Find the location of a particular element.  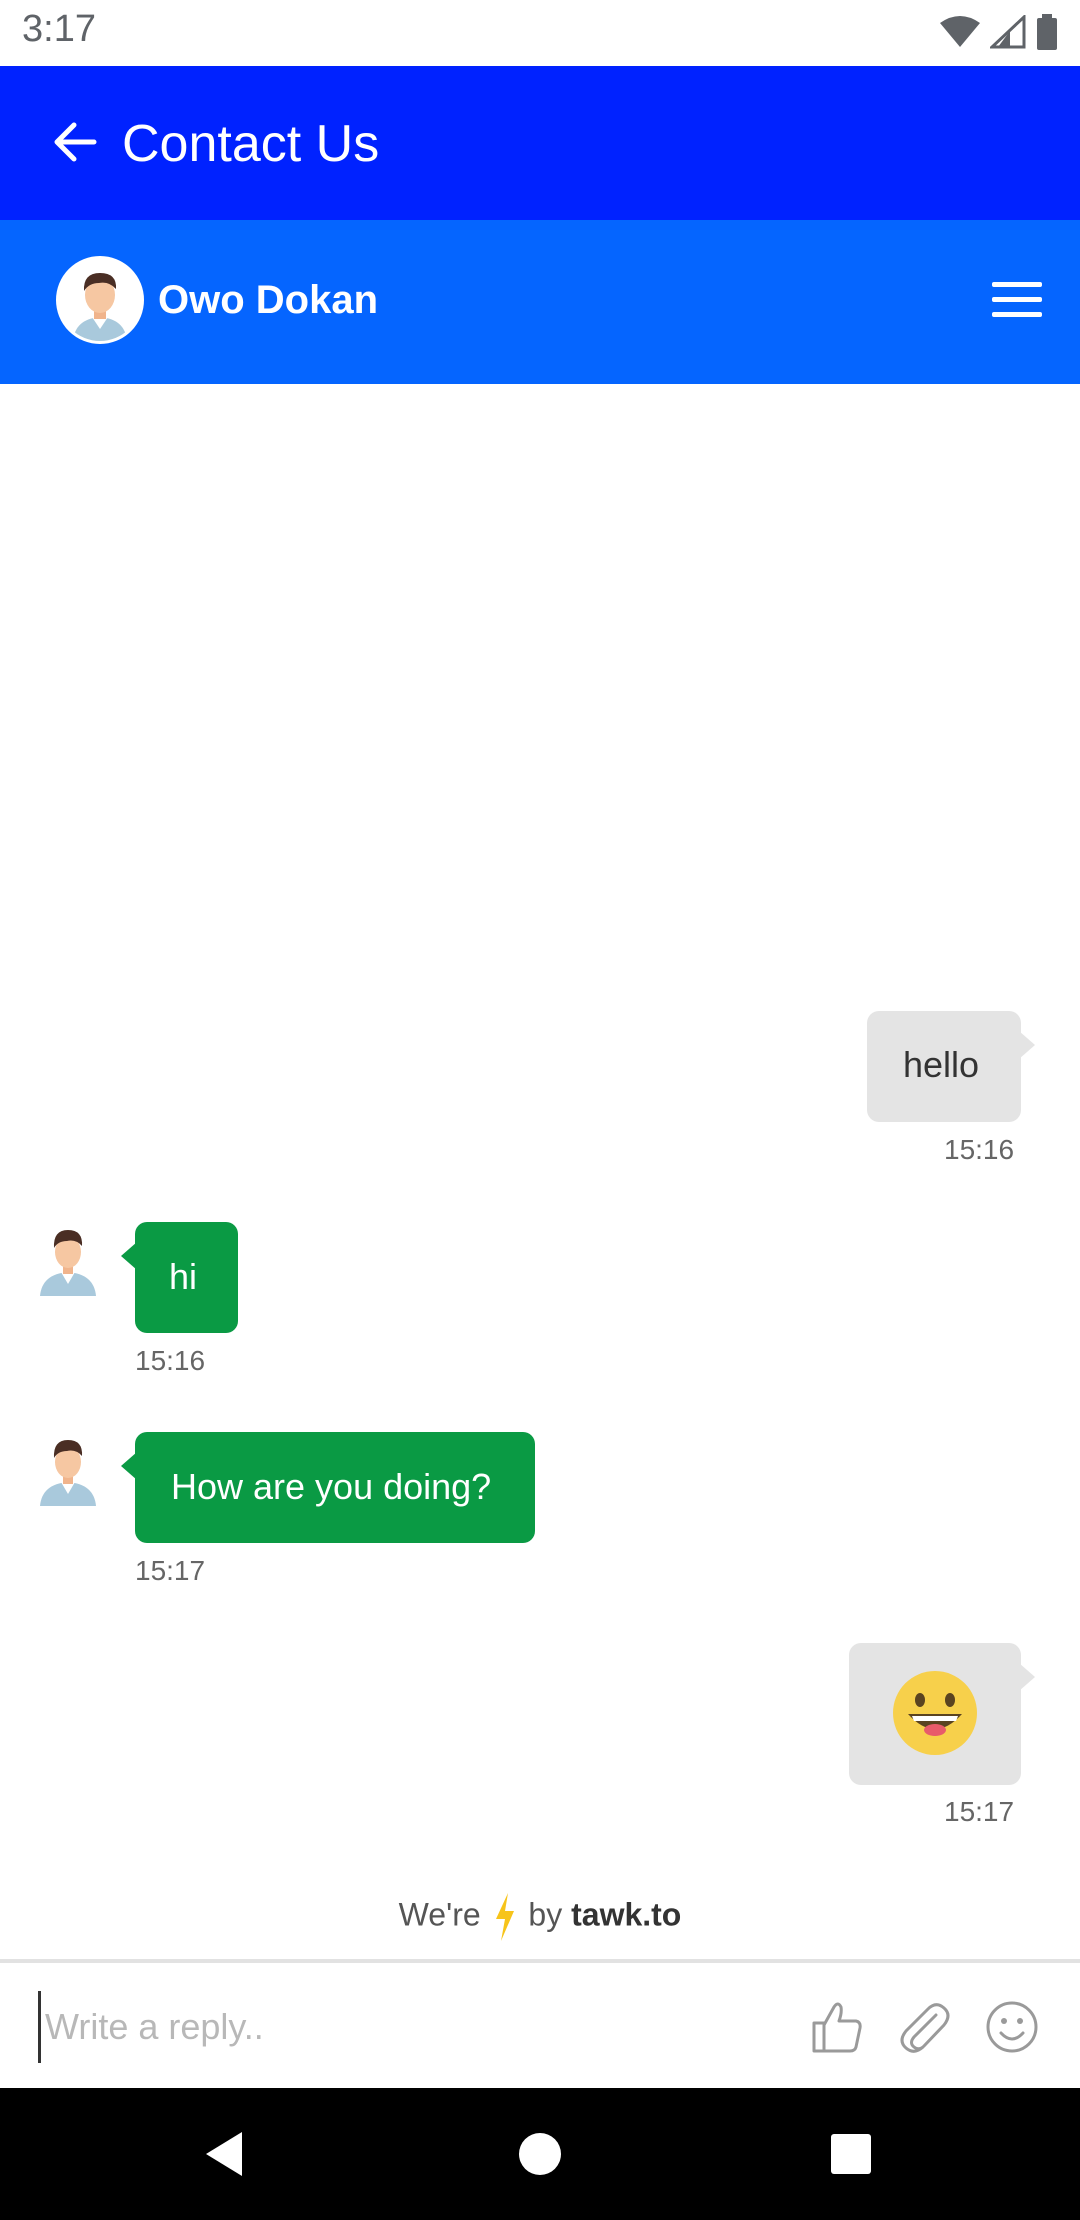

smiley-icon is located at coordinates (1012, 2027).